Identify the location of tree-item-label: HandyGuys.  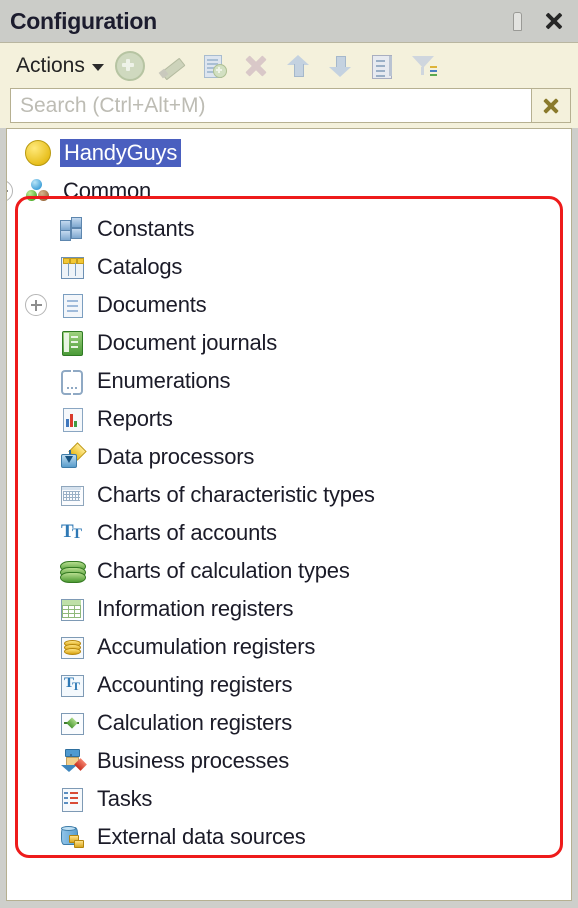
(120, 153).